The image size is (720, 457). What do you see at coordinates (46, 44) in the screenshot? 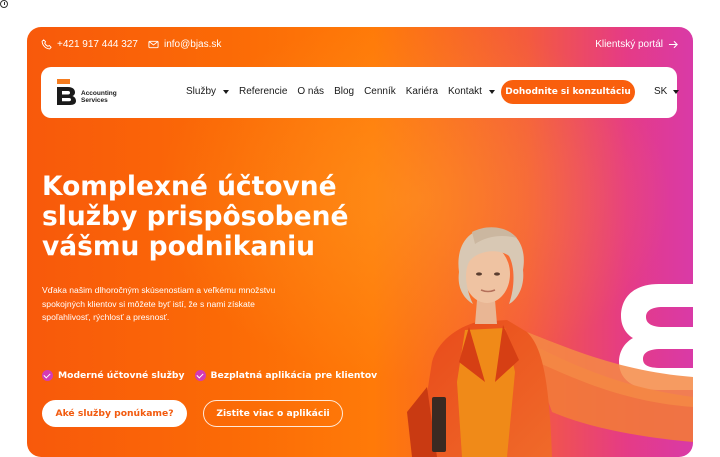
I see `phone-icon` at bounding box center [46, 44].